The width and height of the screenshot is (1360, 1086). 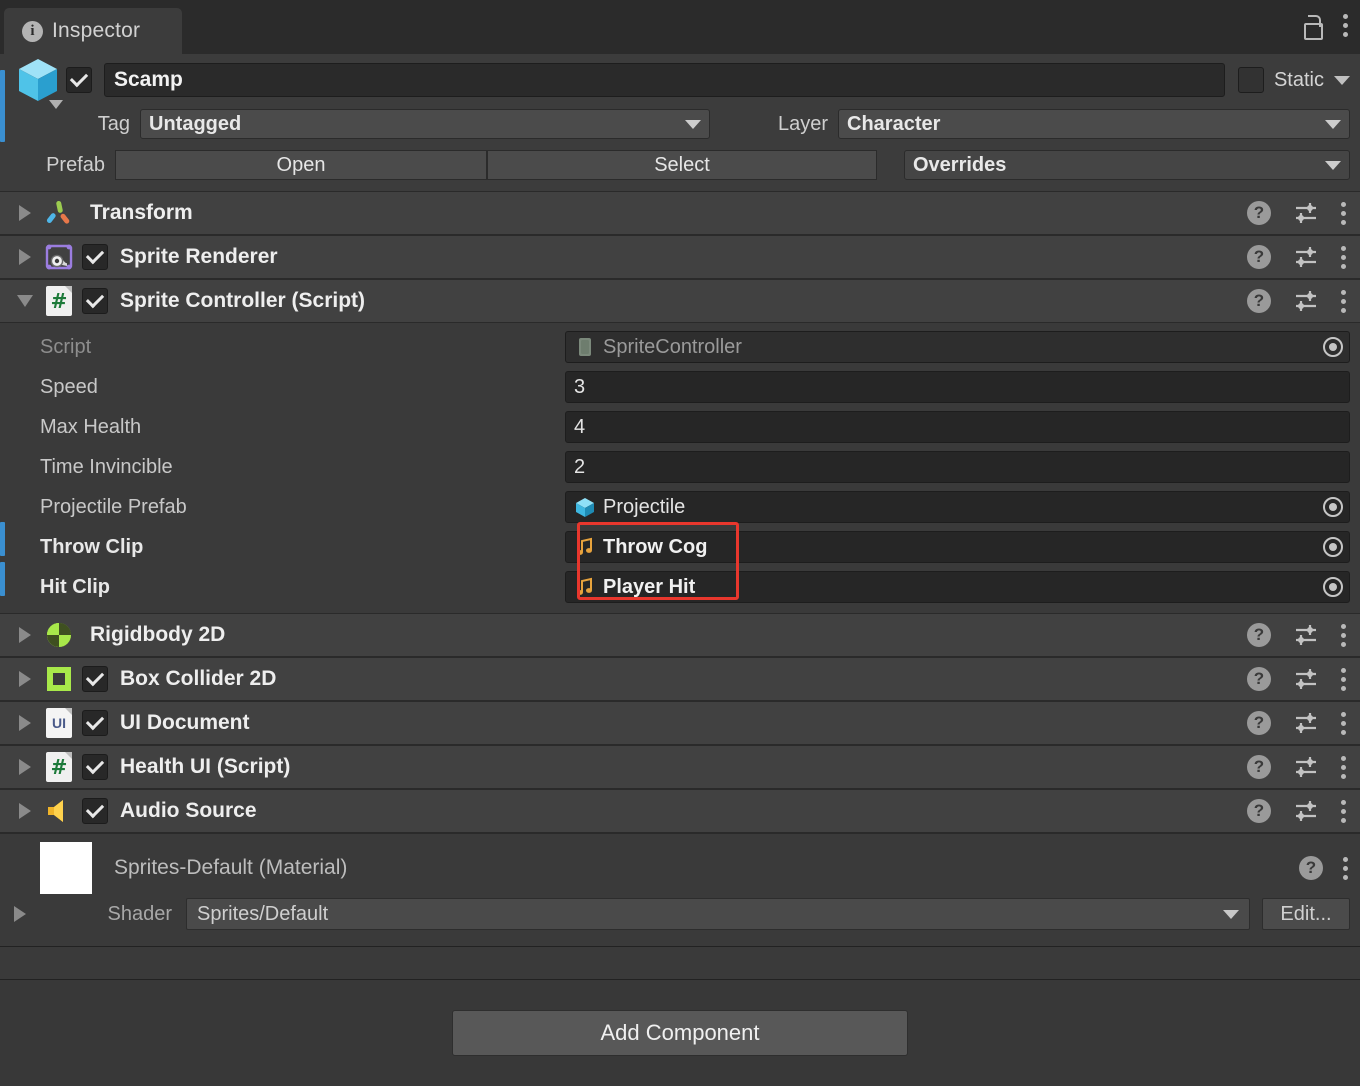 What do you see at coordinates (25, 635) in the screenshot?
I see `foldout-rigidbody-2d-icon` at bounding box center [25, 635].